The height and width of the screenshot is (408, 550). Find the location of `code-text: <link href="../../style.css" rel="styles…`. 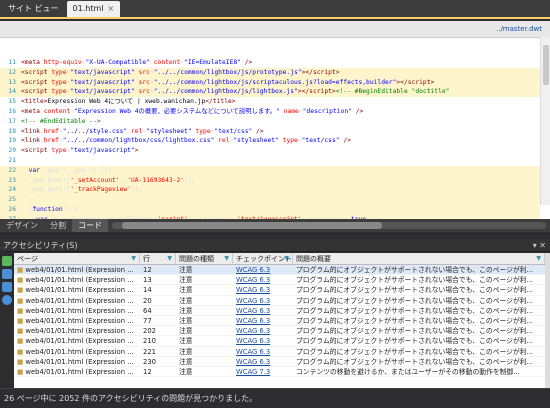

code-text: <link href="../../style.css" rel="styles… is located at coordinates (142, 131).